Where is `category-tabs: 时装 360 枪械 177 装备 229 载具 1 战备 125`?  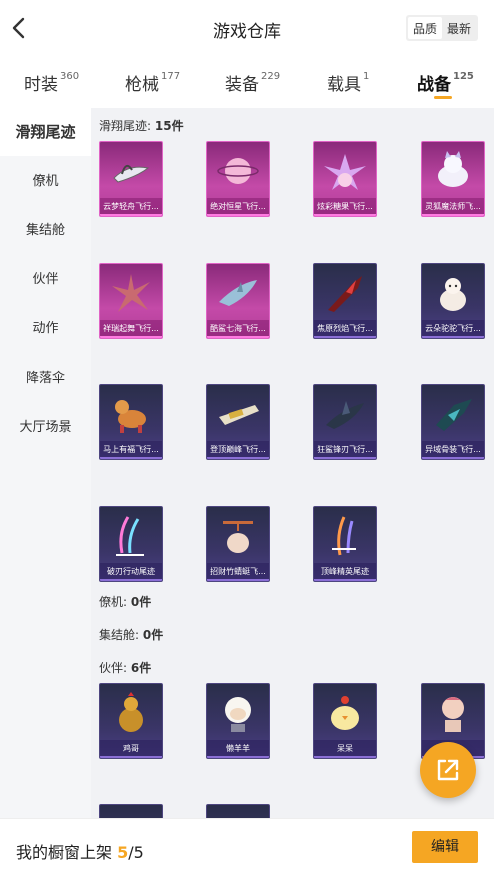
category-tabs: 时装 360 枪械 177 装备 229 载具 1 战备 125 is located at coordinates (247, 83).